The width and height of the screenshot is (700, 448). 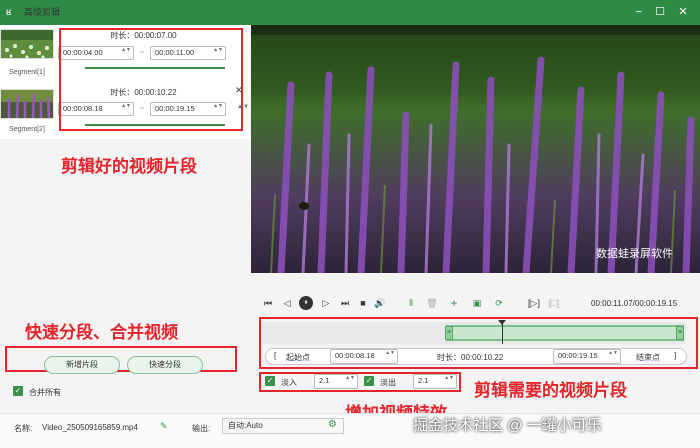 What do you see at coordinates (289, 382) in the screenshot?
I see `fade-in-label: 淡入` at bounding box center [289, 382].